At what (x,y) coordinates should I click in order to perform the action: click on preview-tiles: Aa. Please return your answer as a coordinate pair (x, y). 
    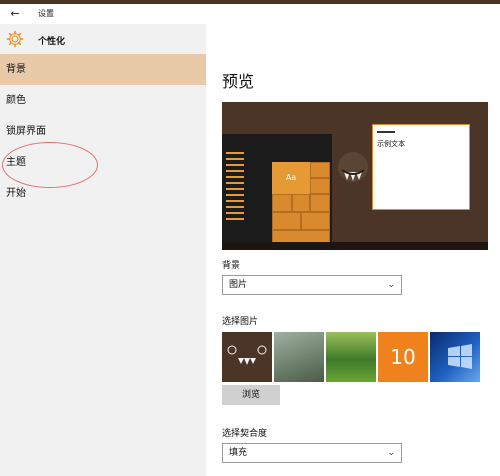
    Looking at the image, I should click on (301, 205).